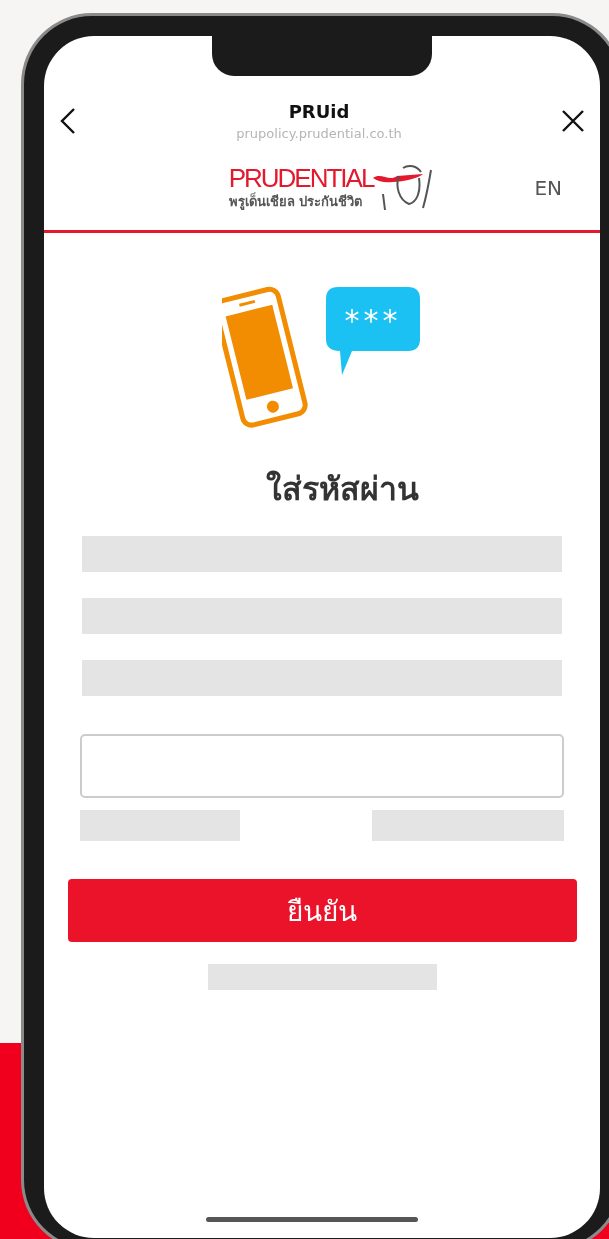  What do you see at coordinates (573, 121) in the screenshot?
I see `close-icon` at bounding box center [573, 121].